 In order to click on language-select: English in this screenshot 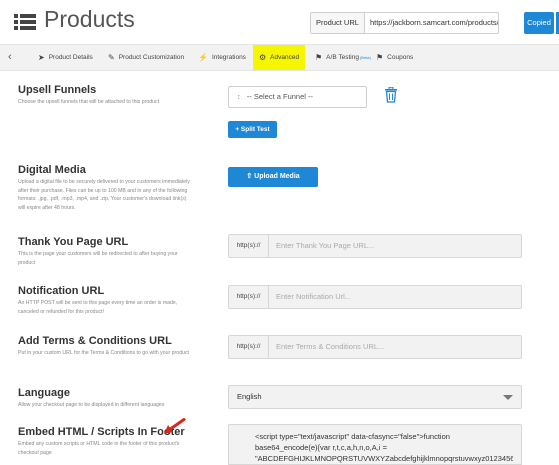, I will do `click(375, 397)`.